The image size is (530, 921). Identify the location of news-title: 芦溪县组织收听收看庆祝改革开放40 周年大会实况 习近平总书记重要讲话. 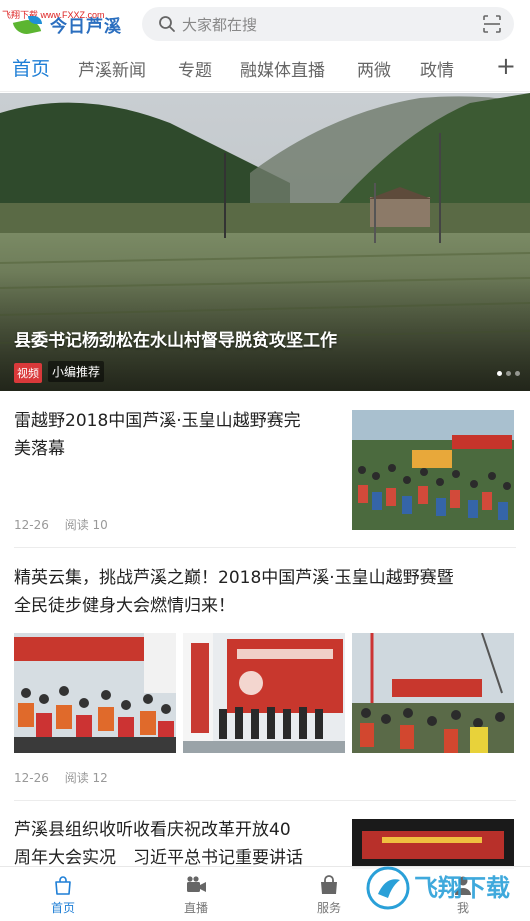
(158, 844).